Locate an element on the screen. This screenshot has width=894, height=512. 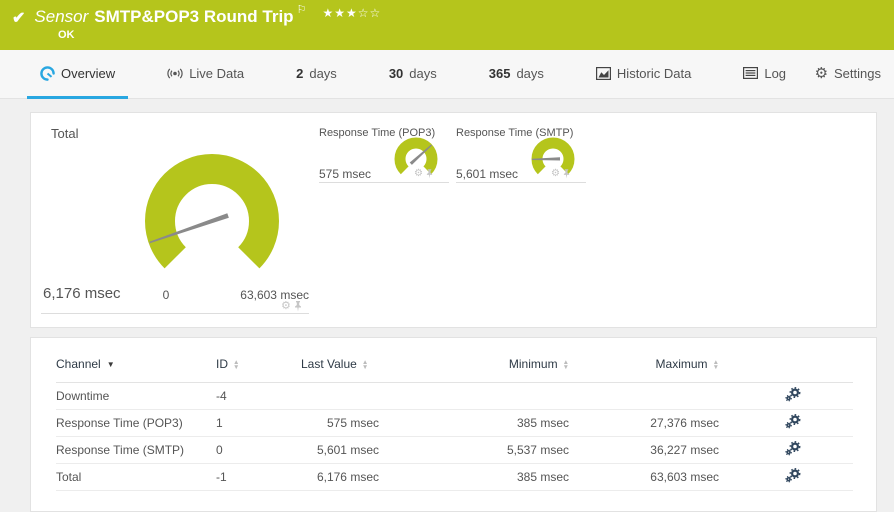
table-row: Downtime -4 is located at coordinates (454, 396).